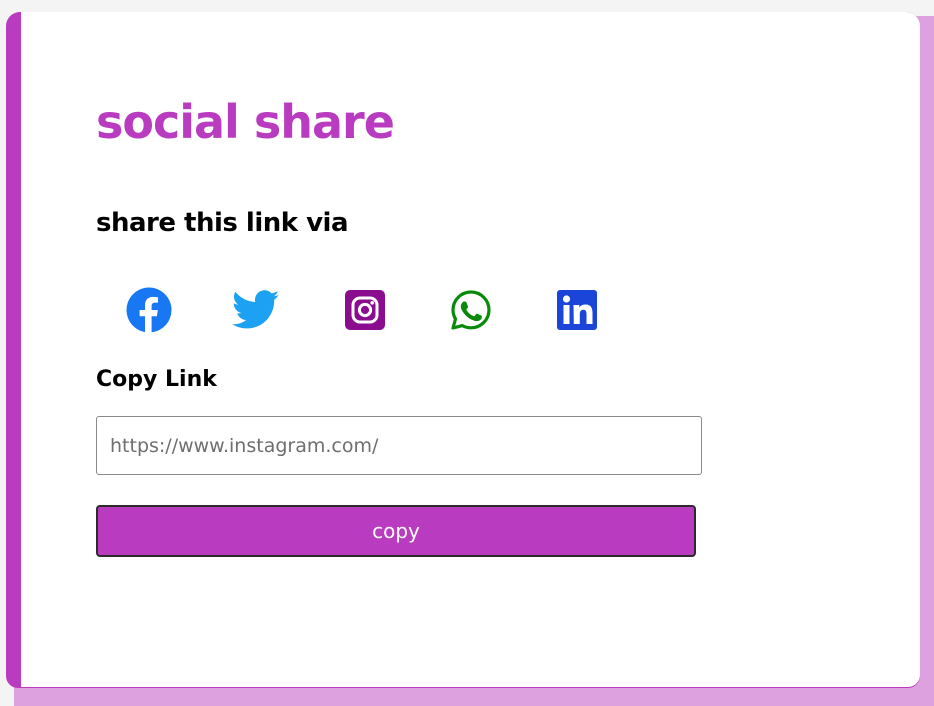 This screenshot has height=706, width=934. Describe the element at coordinates (245, 122) in the screenshot. I see `page-title: social share` at that location.